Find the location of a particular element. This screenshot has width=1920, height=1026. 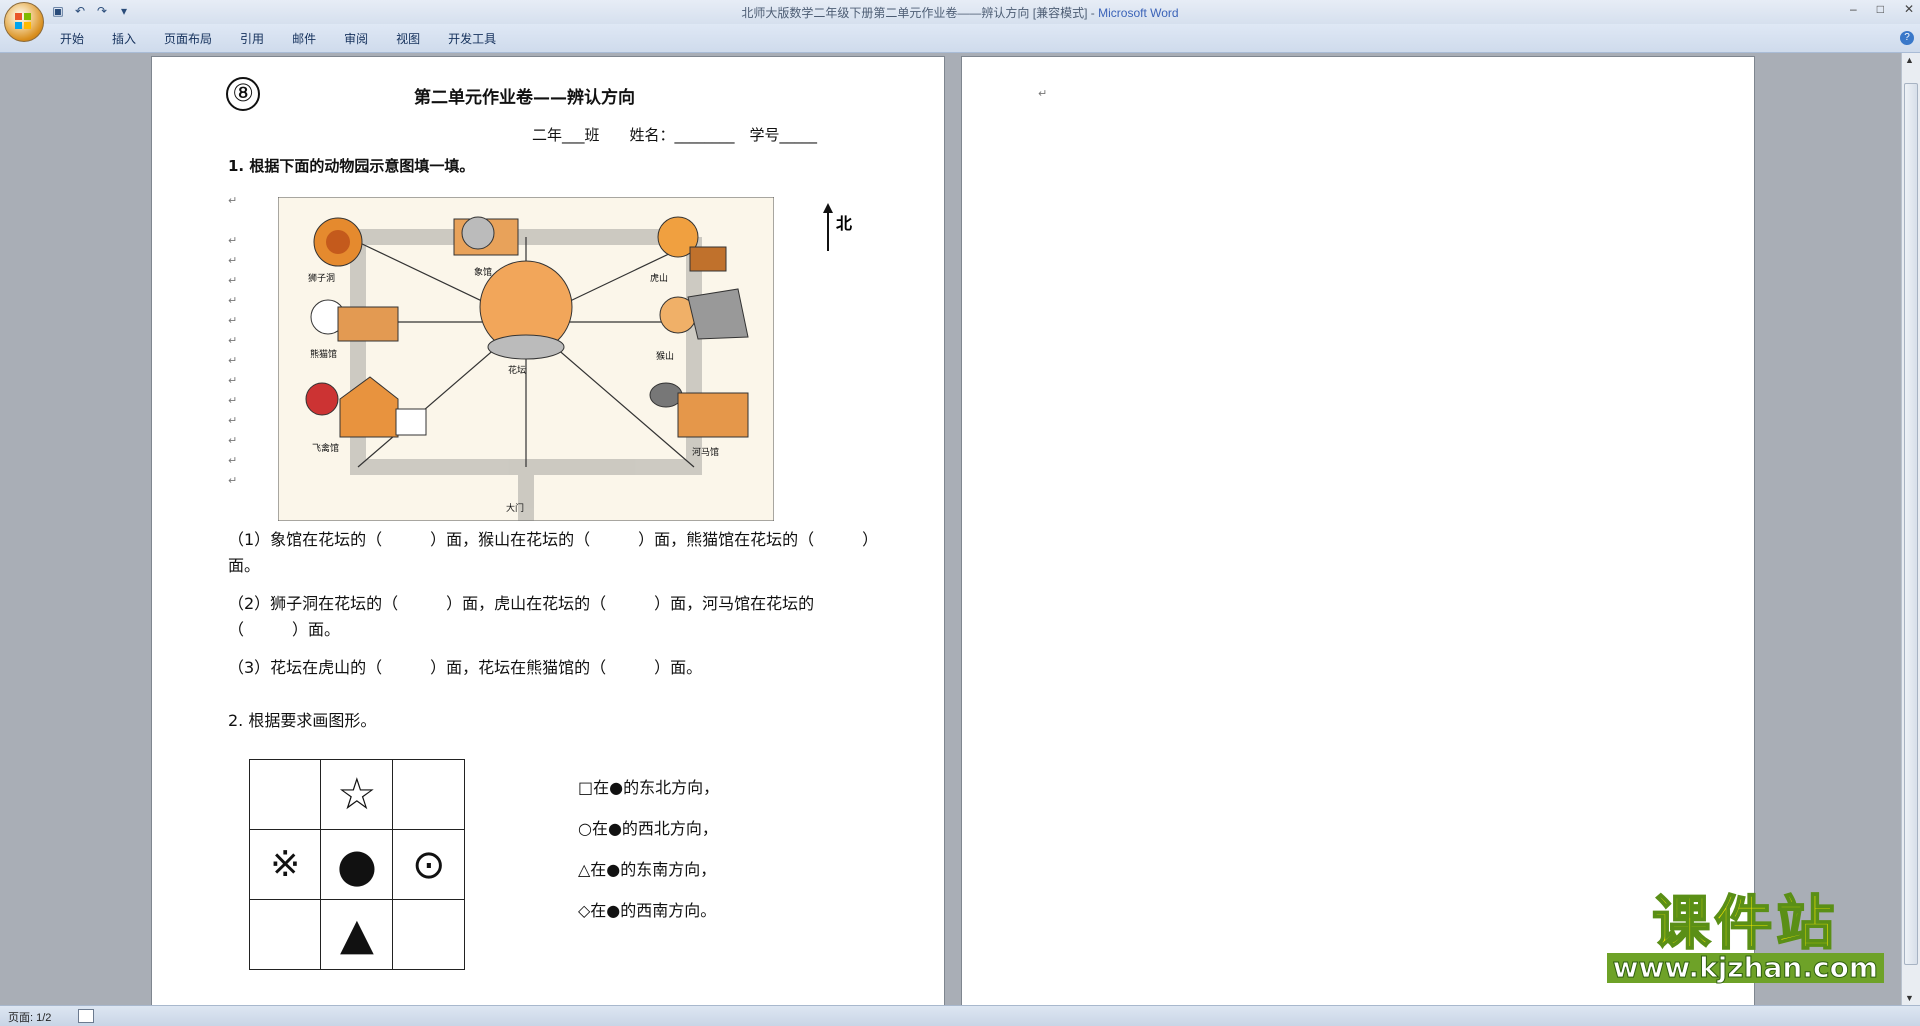

tab-developer: 开发工具 is located at coordinates (472, 39).